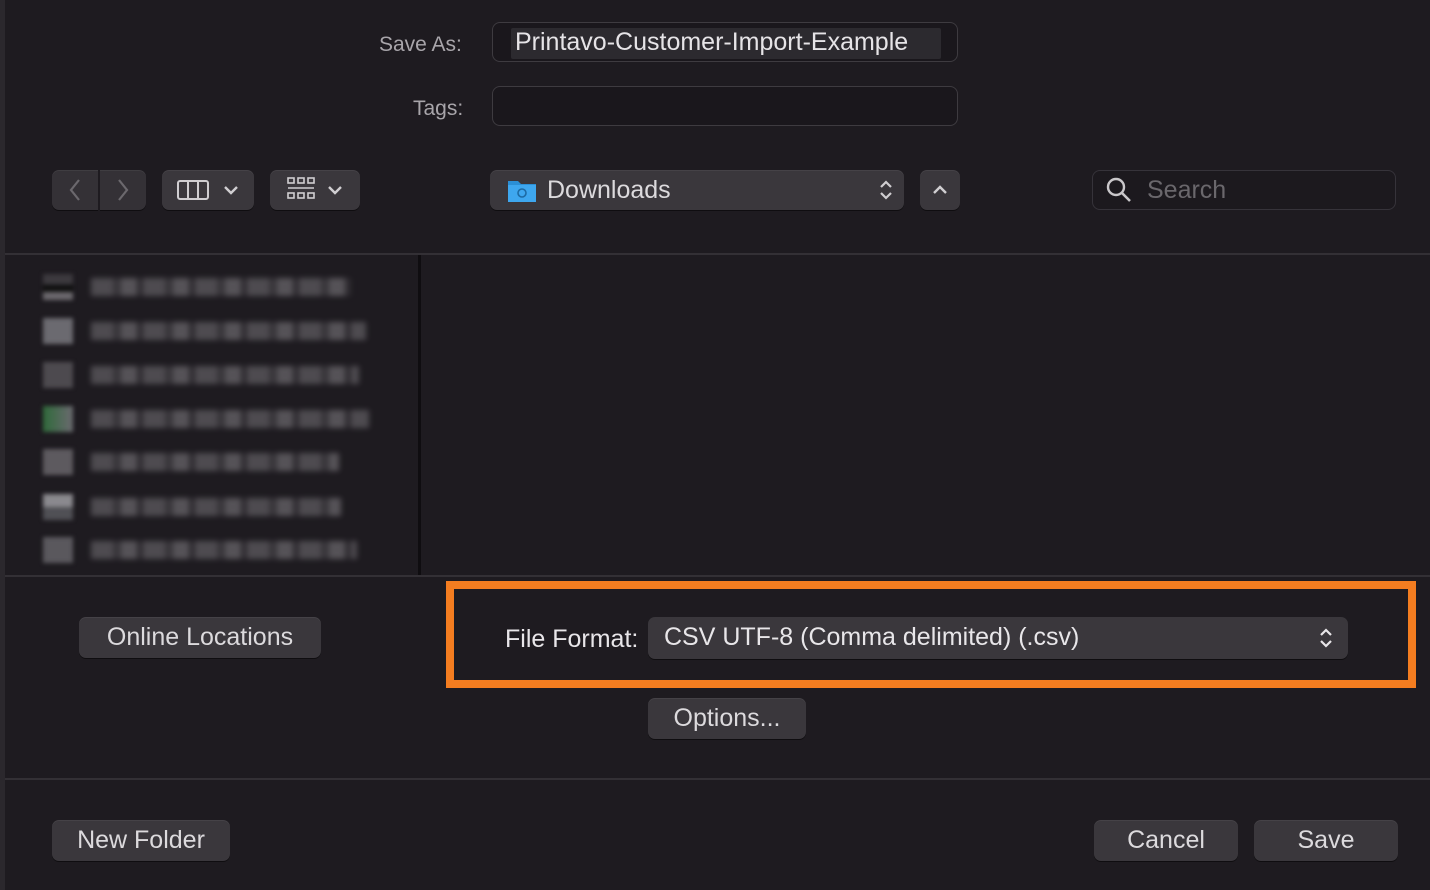 The height and width of the screenshot is (890, 1430). I want to click on online-locations-label: Online Locations, so click(200, 637).